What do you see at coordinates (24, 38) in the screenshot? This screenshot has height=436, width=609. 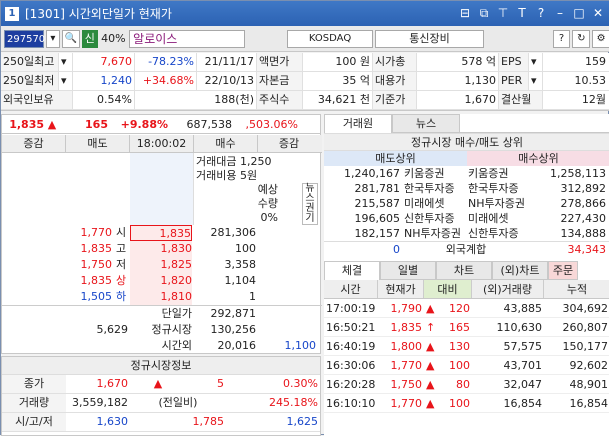 I see `stock-code-input: 297570` at bounding box center [24, 38].